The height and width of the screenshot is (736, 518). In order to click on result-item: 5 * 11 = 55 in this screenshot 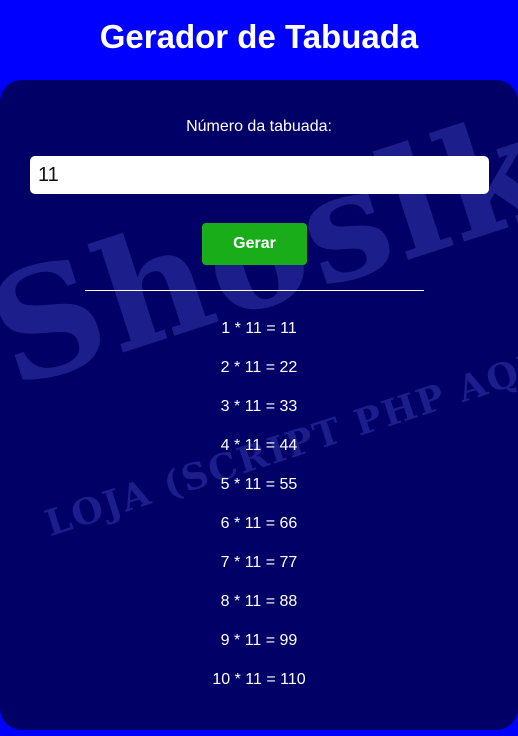, I will do `click(259, 484)`.